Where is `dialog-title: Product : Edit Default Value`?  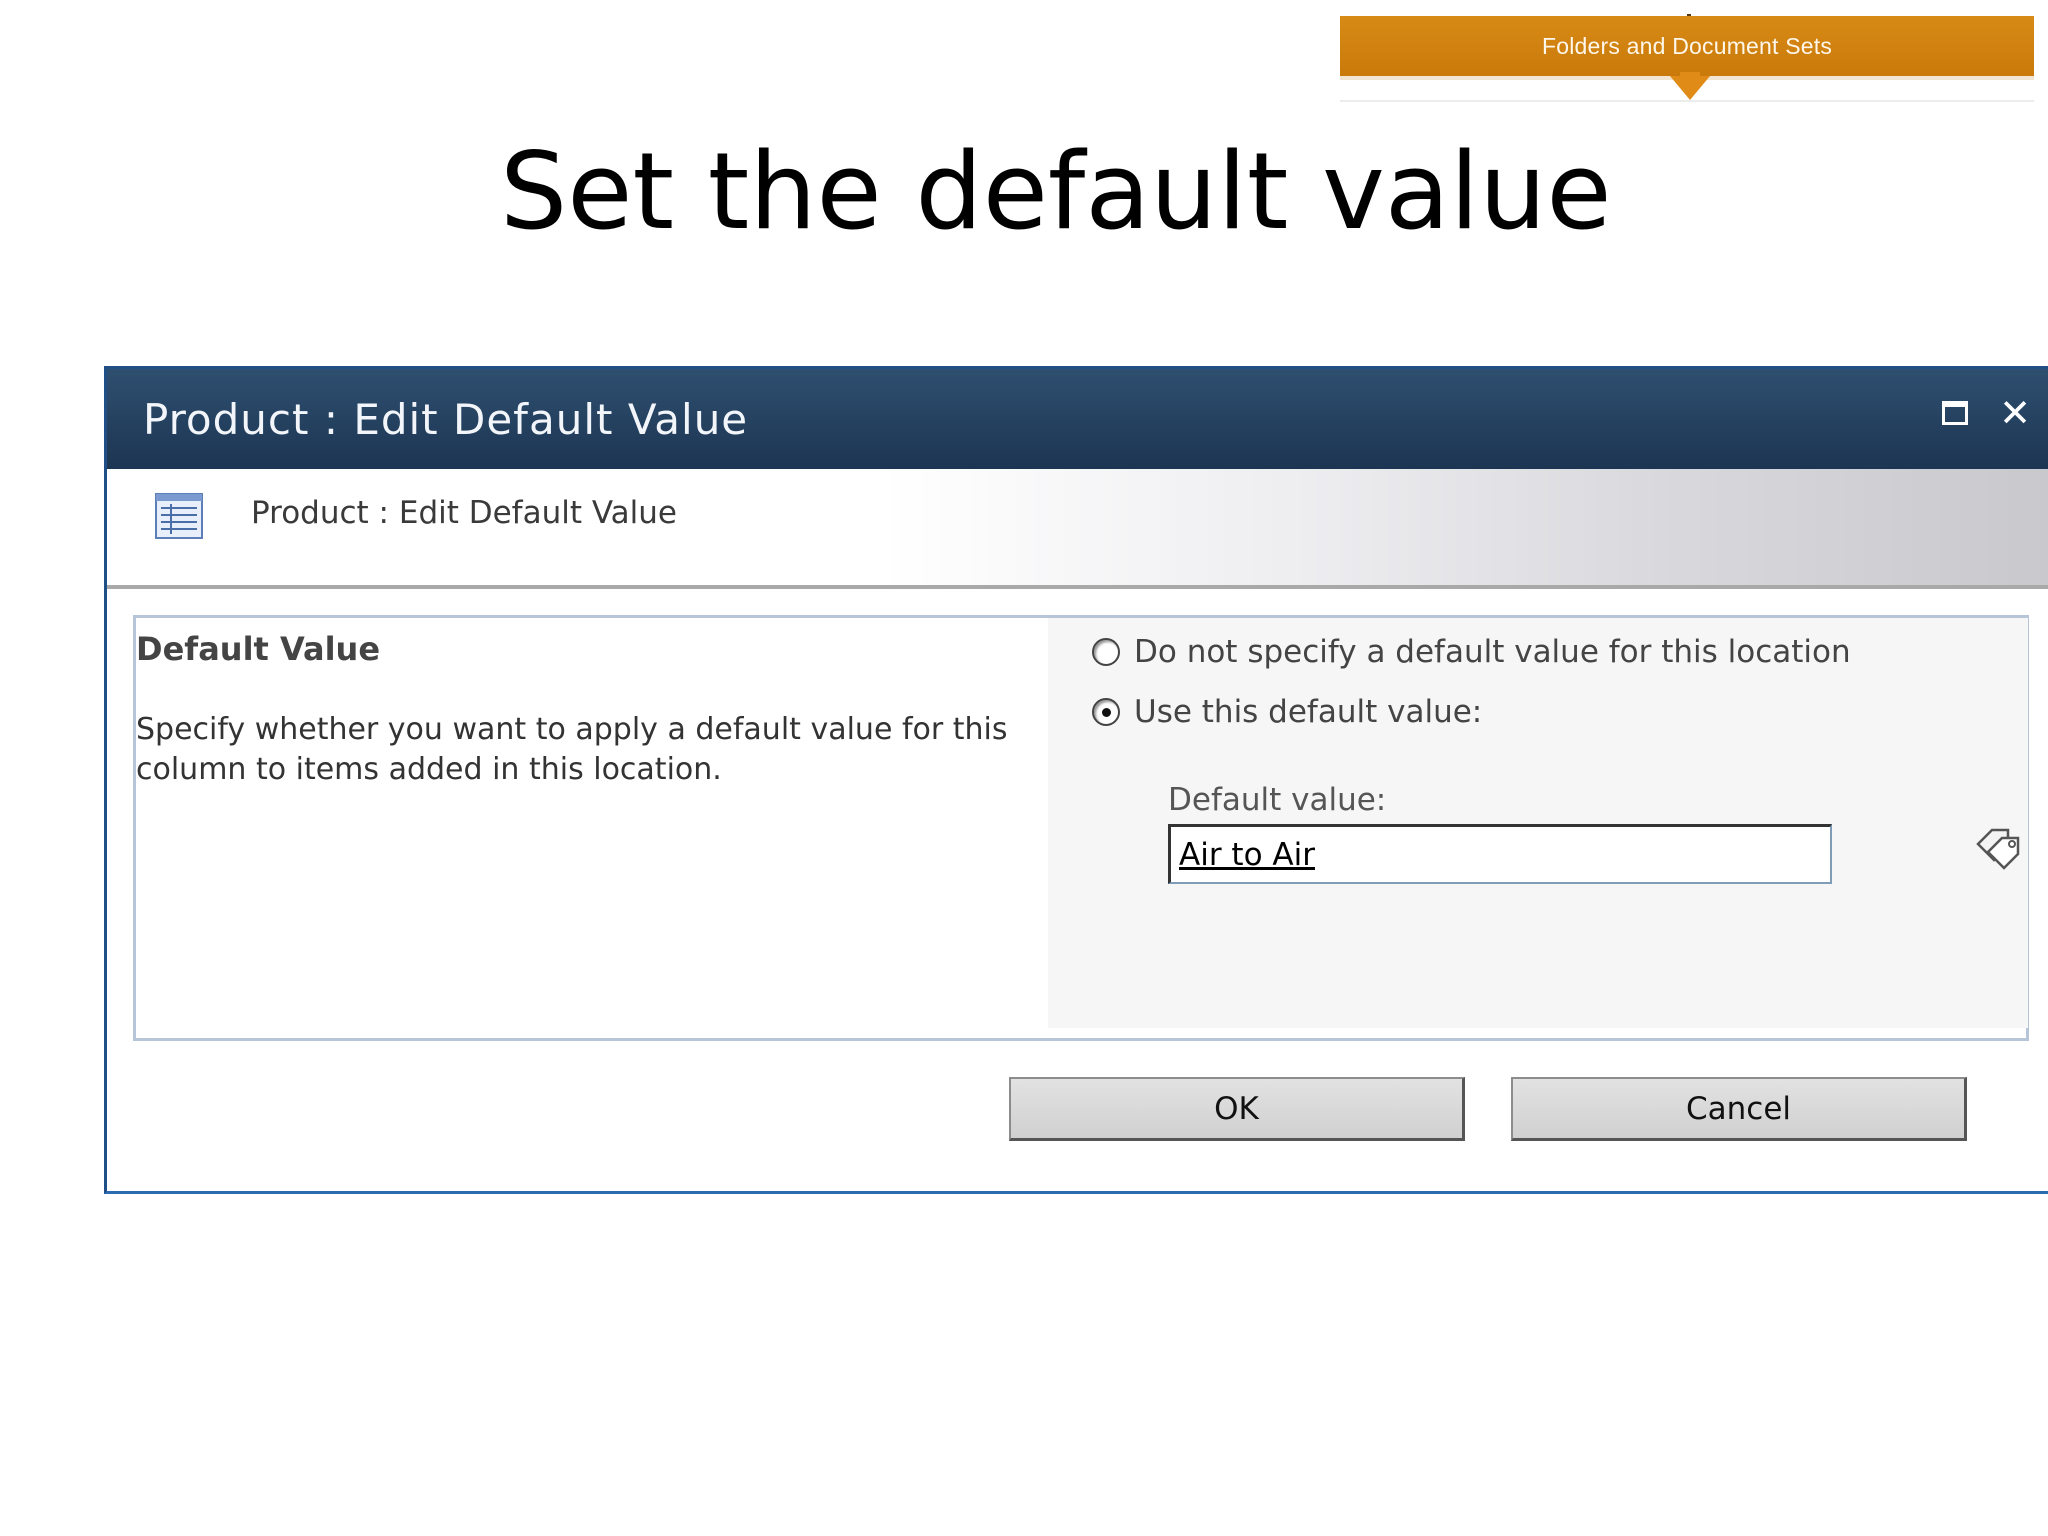
dialog-title: Product : Edit Default Value is located at coordinates (446, 419).